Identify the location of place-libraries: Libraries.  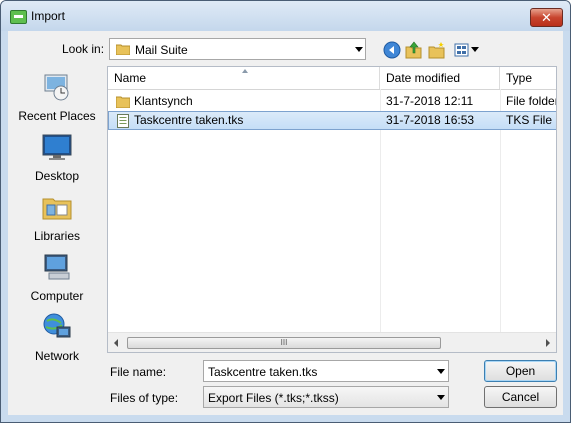
(57, 220).